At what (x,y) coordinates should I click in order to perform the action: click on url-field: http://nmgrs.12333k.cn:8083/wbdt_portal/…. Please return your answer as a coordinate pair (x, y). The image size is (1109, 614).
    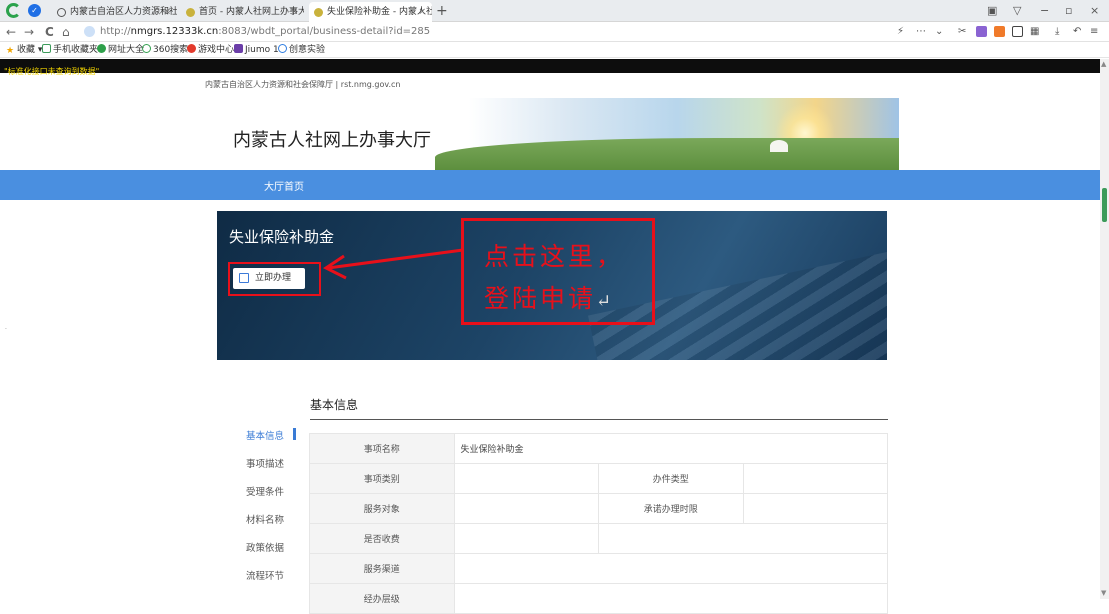
    Looking at the image, I should click on (265, 32).